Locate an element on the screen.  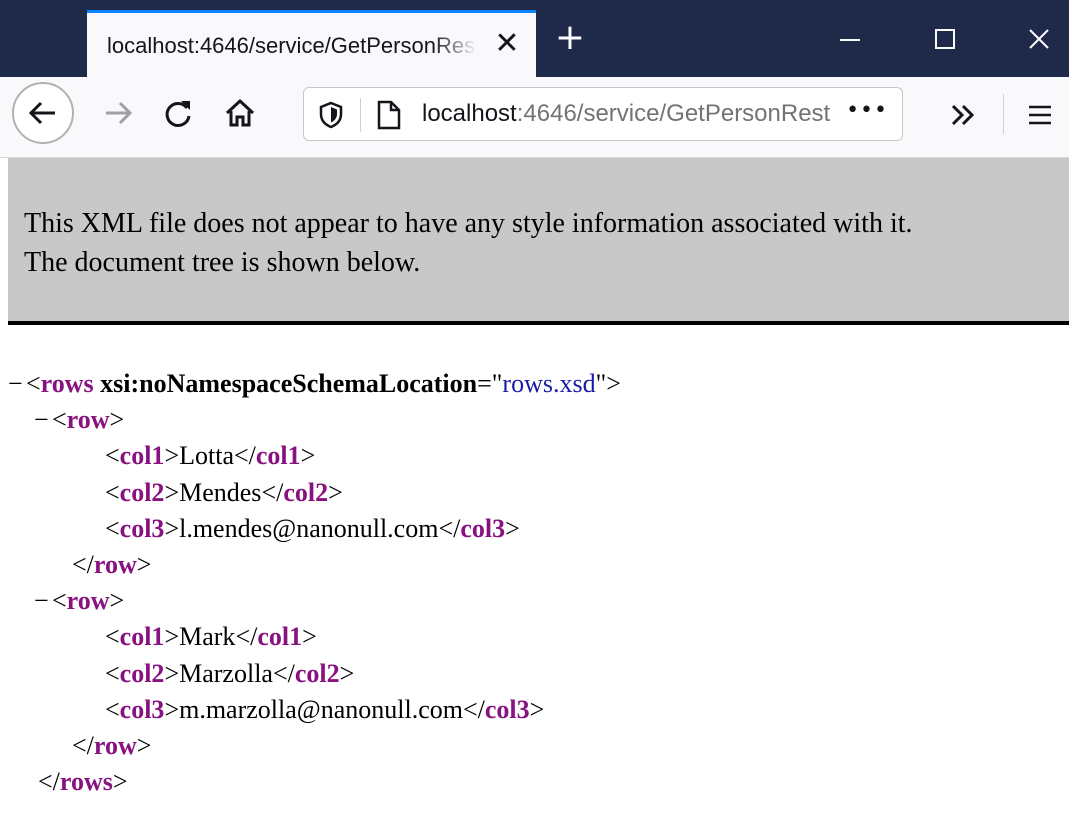
home-button is located at coordinates (240, 113).